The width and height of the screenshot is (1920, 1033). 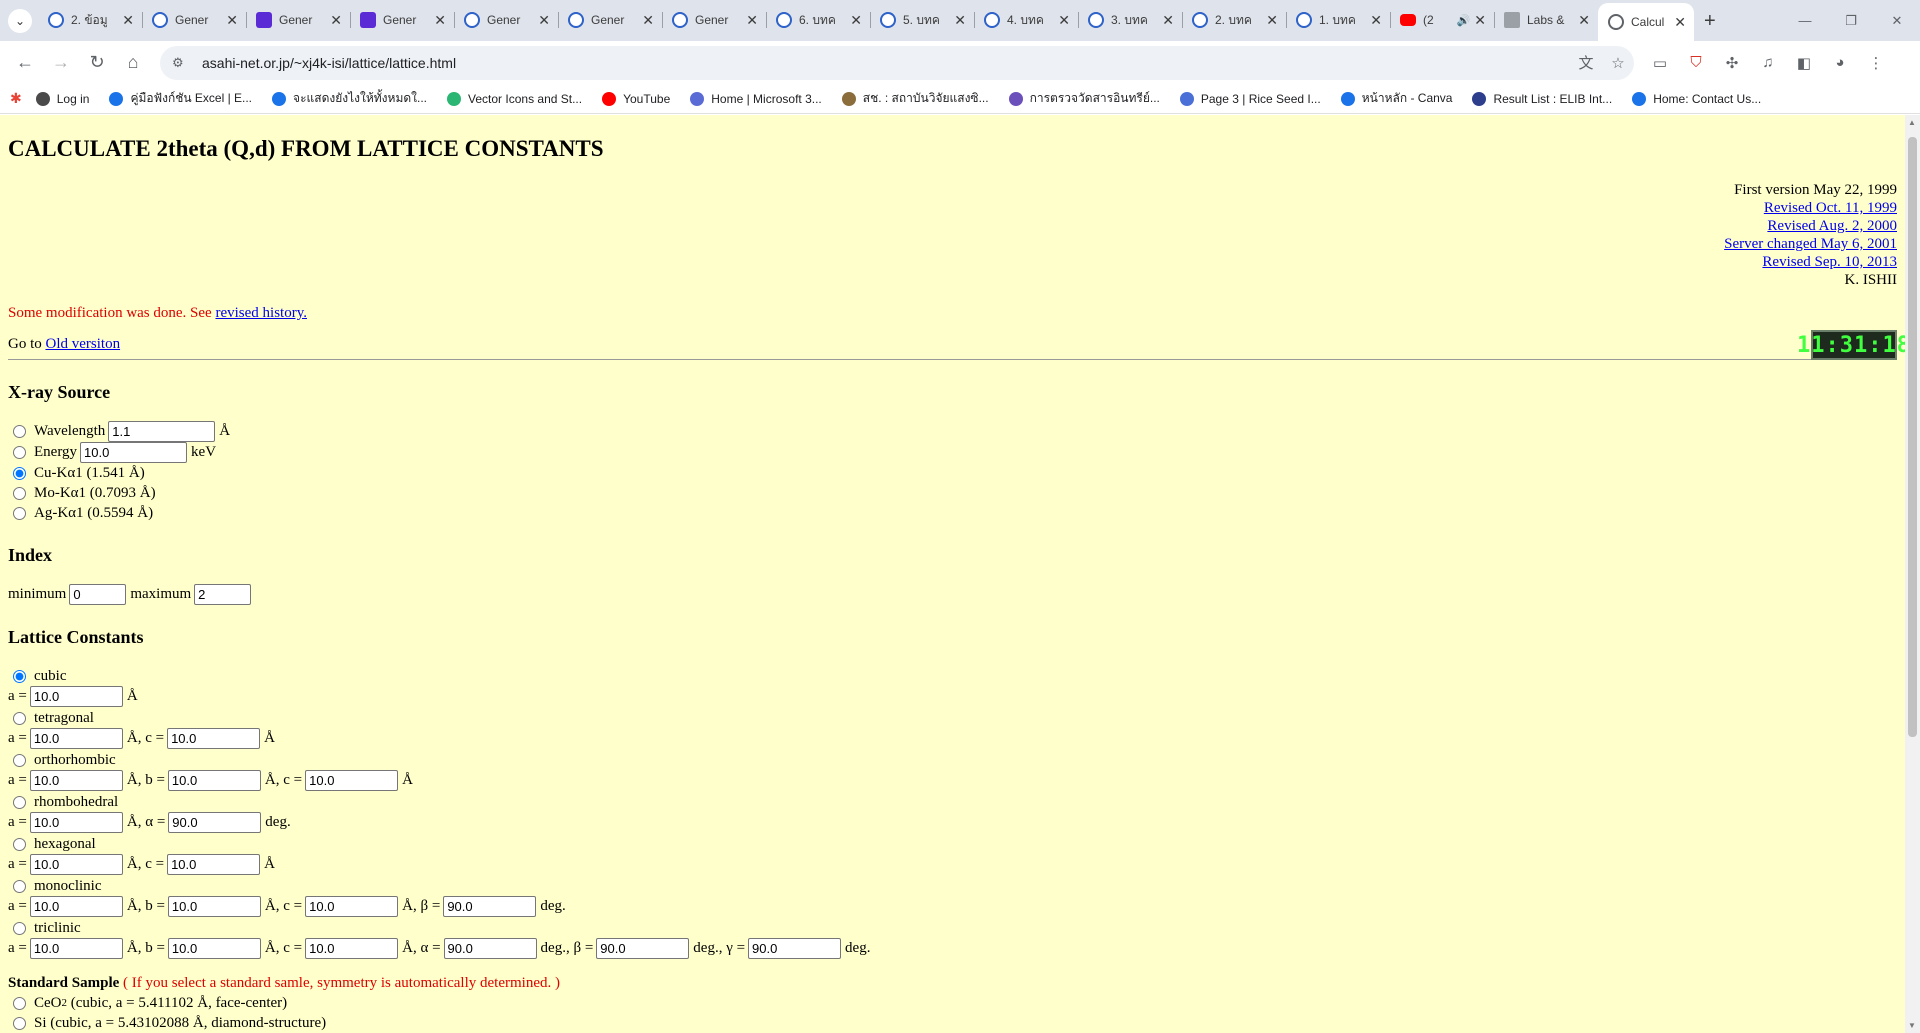 I want to click on scrollbar-thumb, so click(x=1912, y=437).